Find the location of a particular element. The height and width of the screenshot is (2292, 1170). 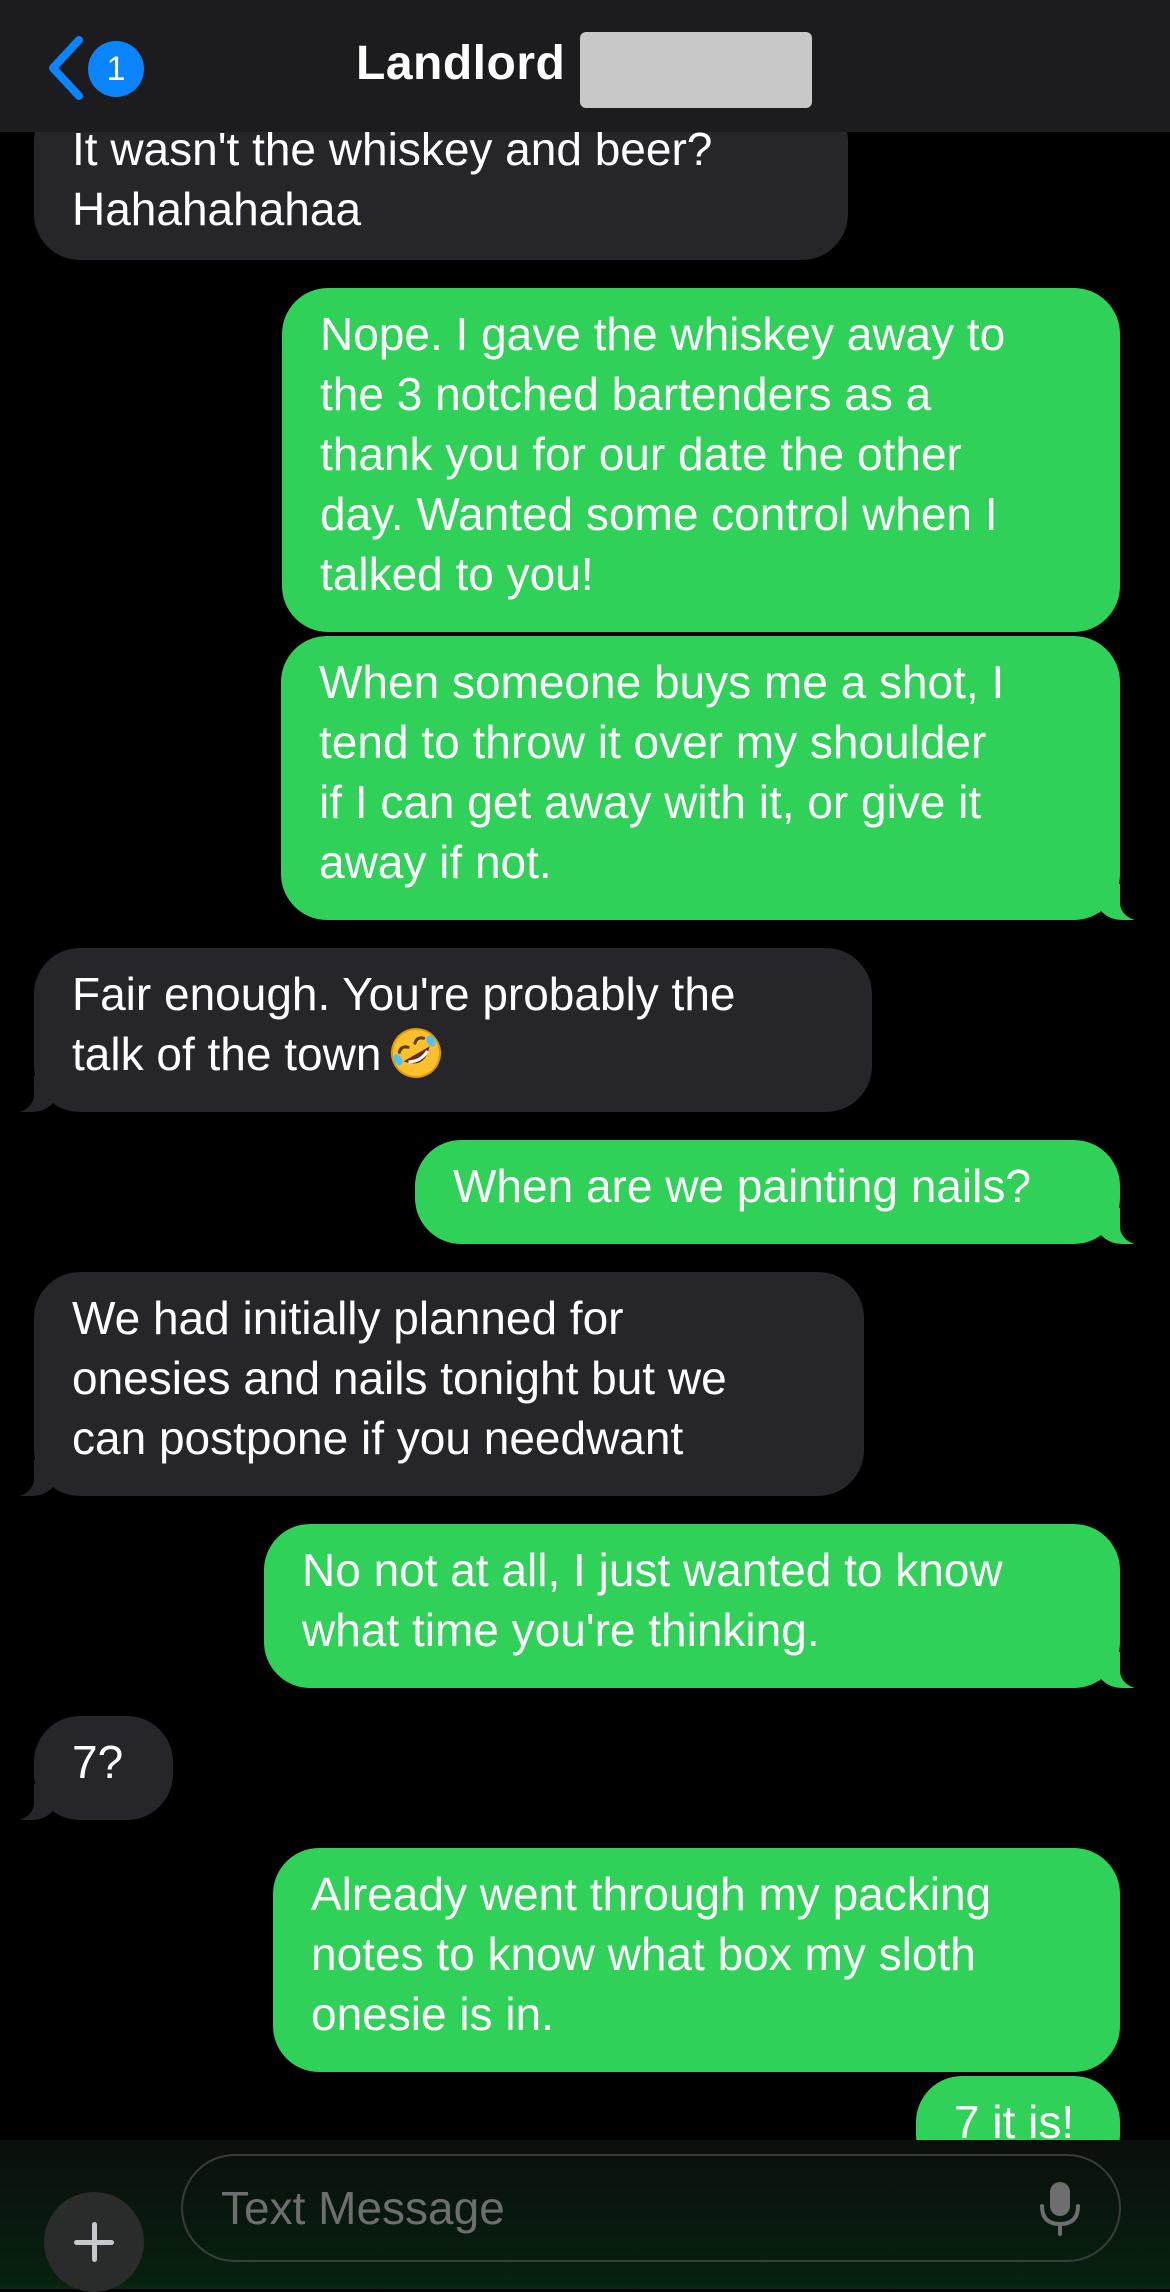

unread-count-badge: 1 is located at coordinates (116, 69).